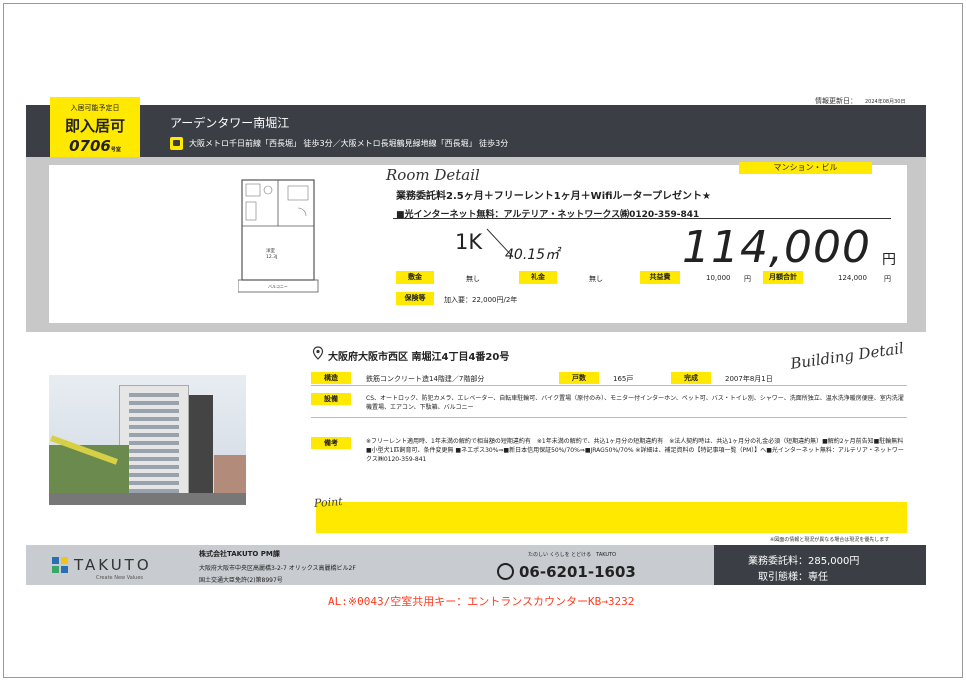 The width and height of the screenshot is (966, 681). I want to click on point-box, so click(611, 517).